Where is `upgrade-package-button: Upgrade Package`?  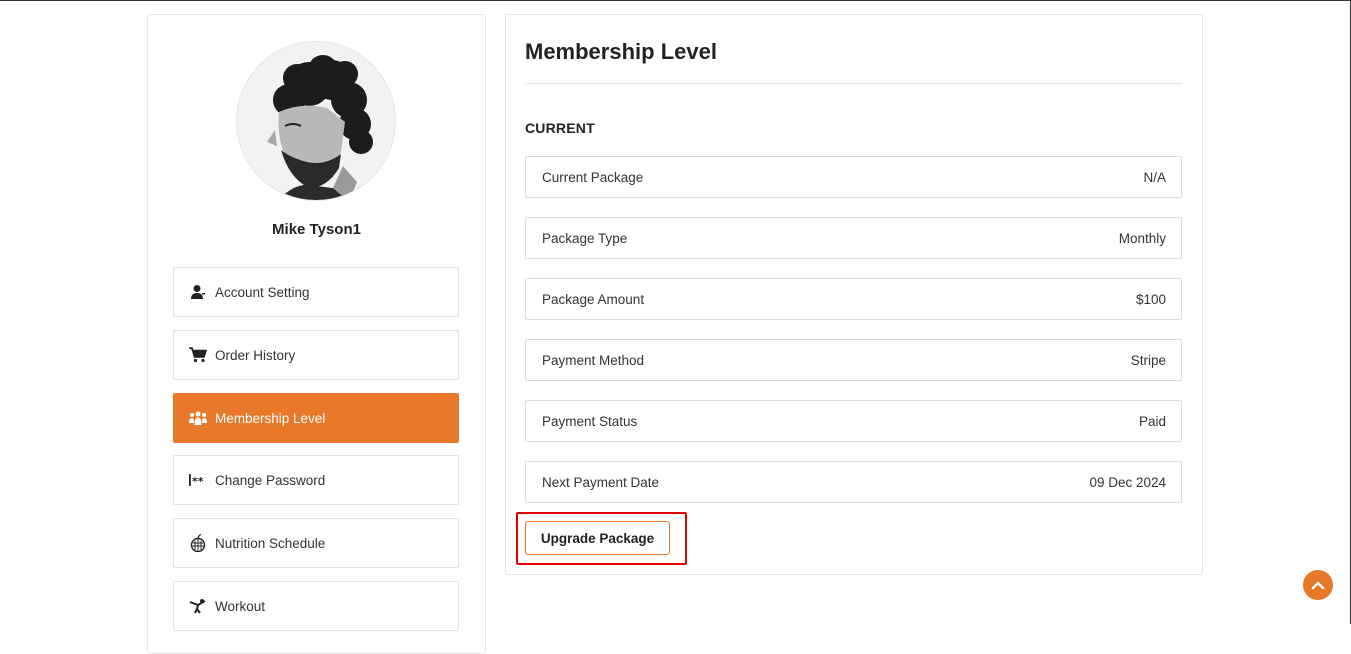
upgrade-package-button: Upgrade Package is located at coordinates (597, 538).